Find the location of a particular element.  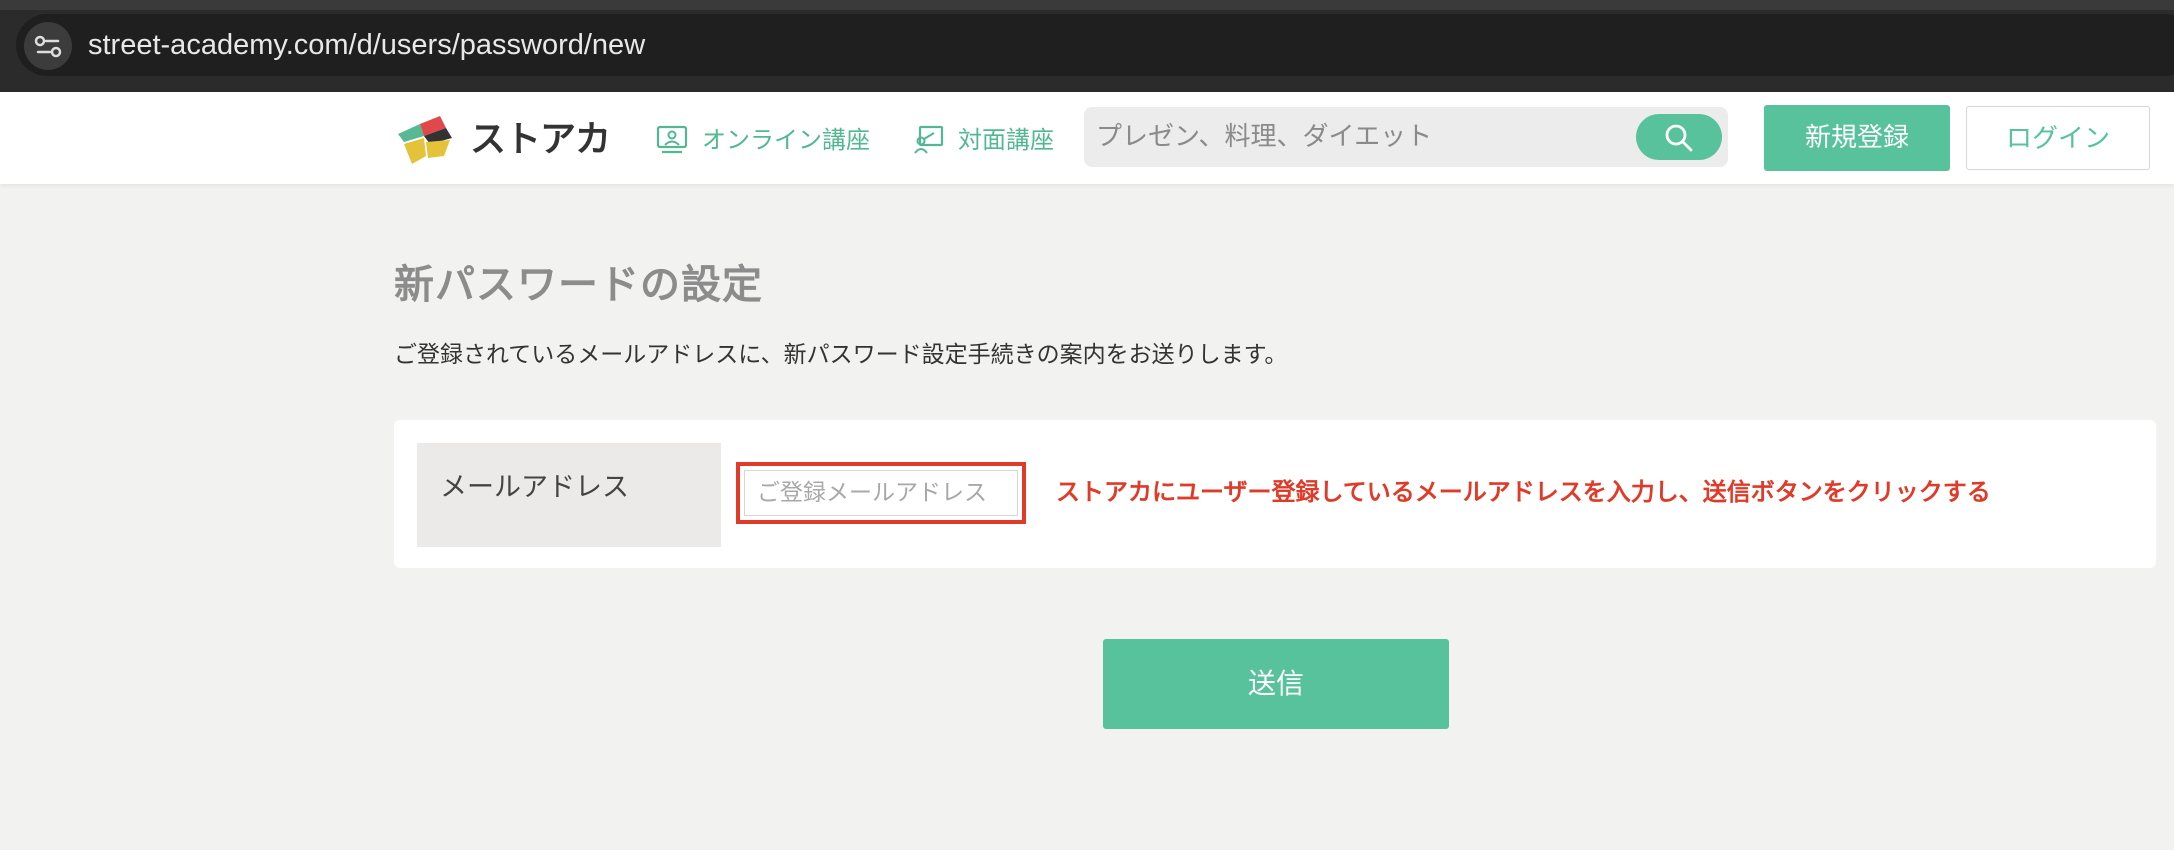

submit-button: 送信 is located at coordinates (1276, 684).